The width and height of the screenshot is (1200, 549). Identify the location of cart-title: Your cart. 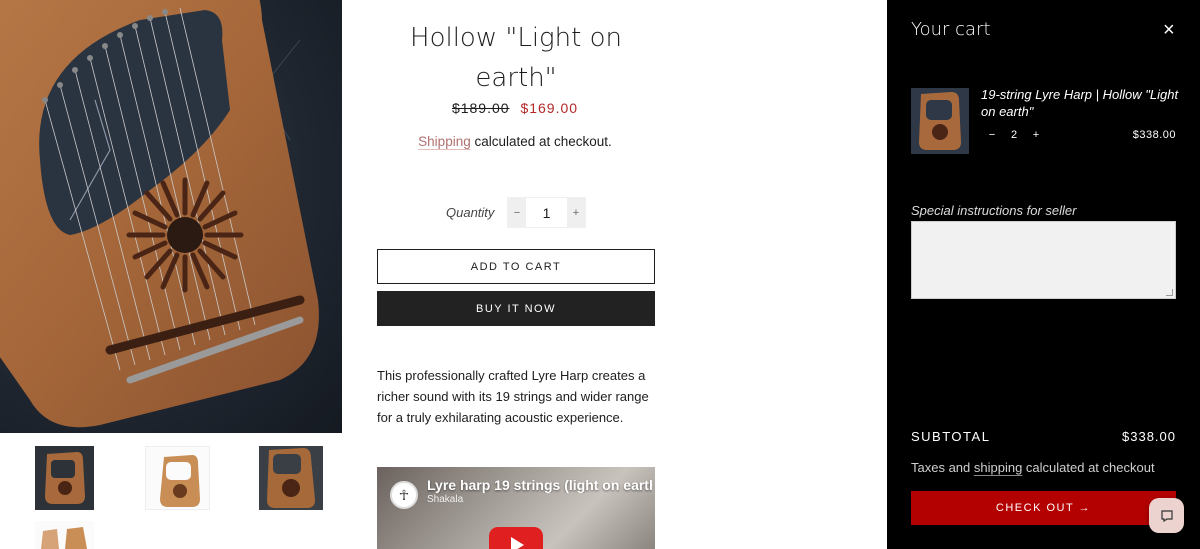
(951, 29).